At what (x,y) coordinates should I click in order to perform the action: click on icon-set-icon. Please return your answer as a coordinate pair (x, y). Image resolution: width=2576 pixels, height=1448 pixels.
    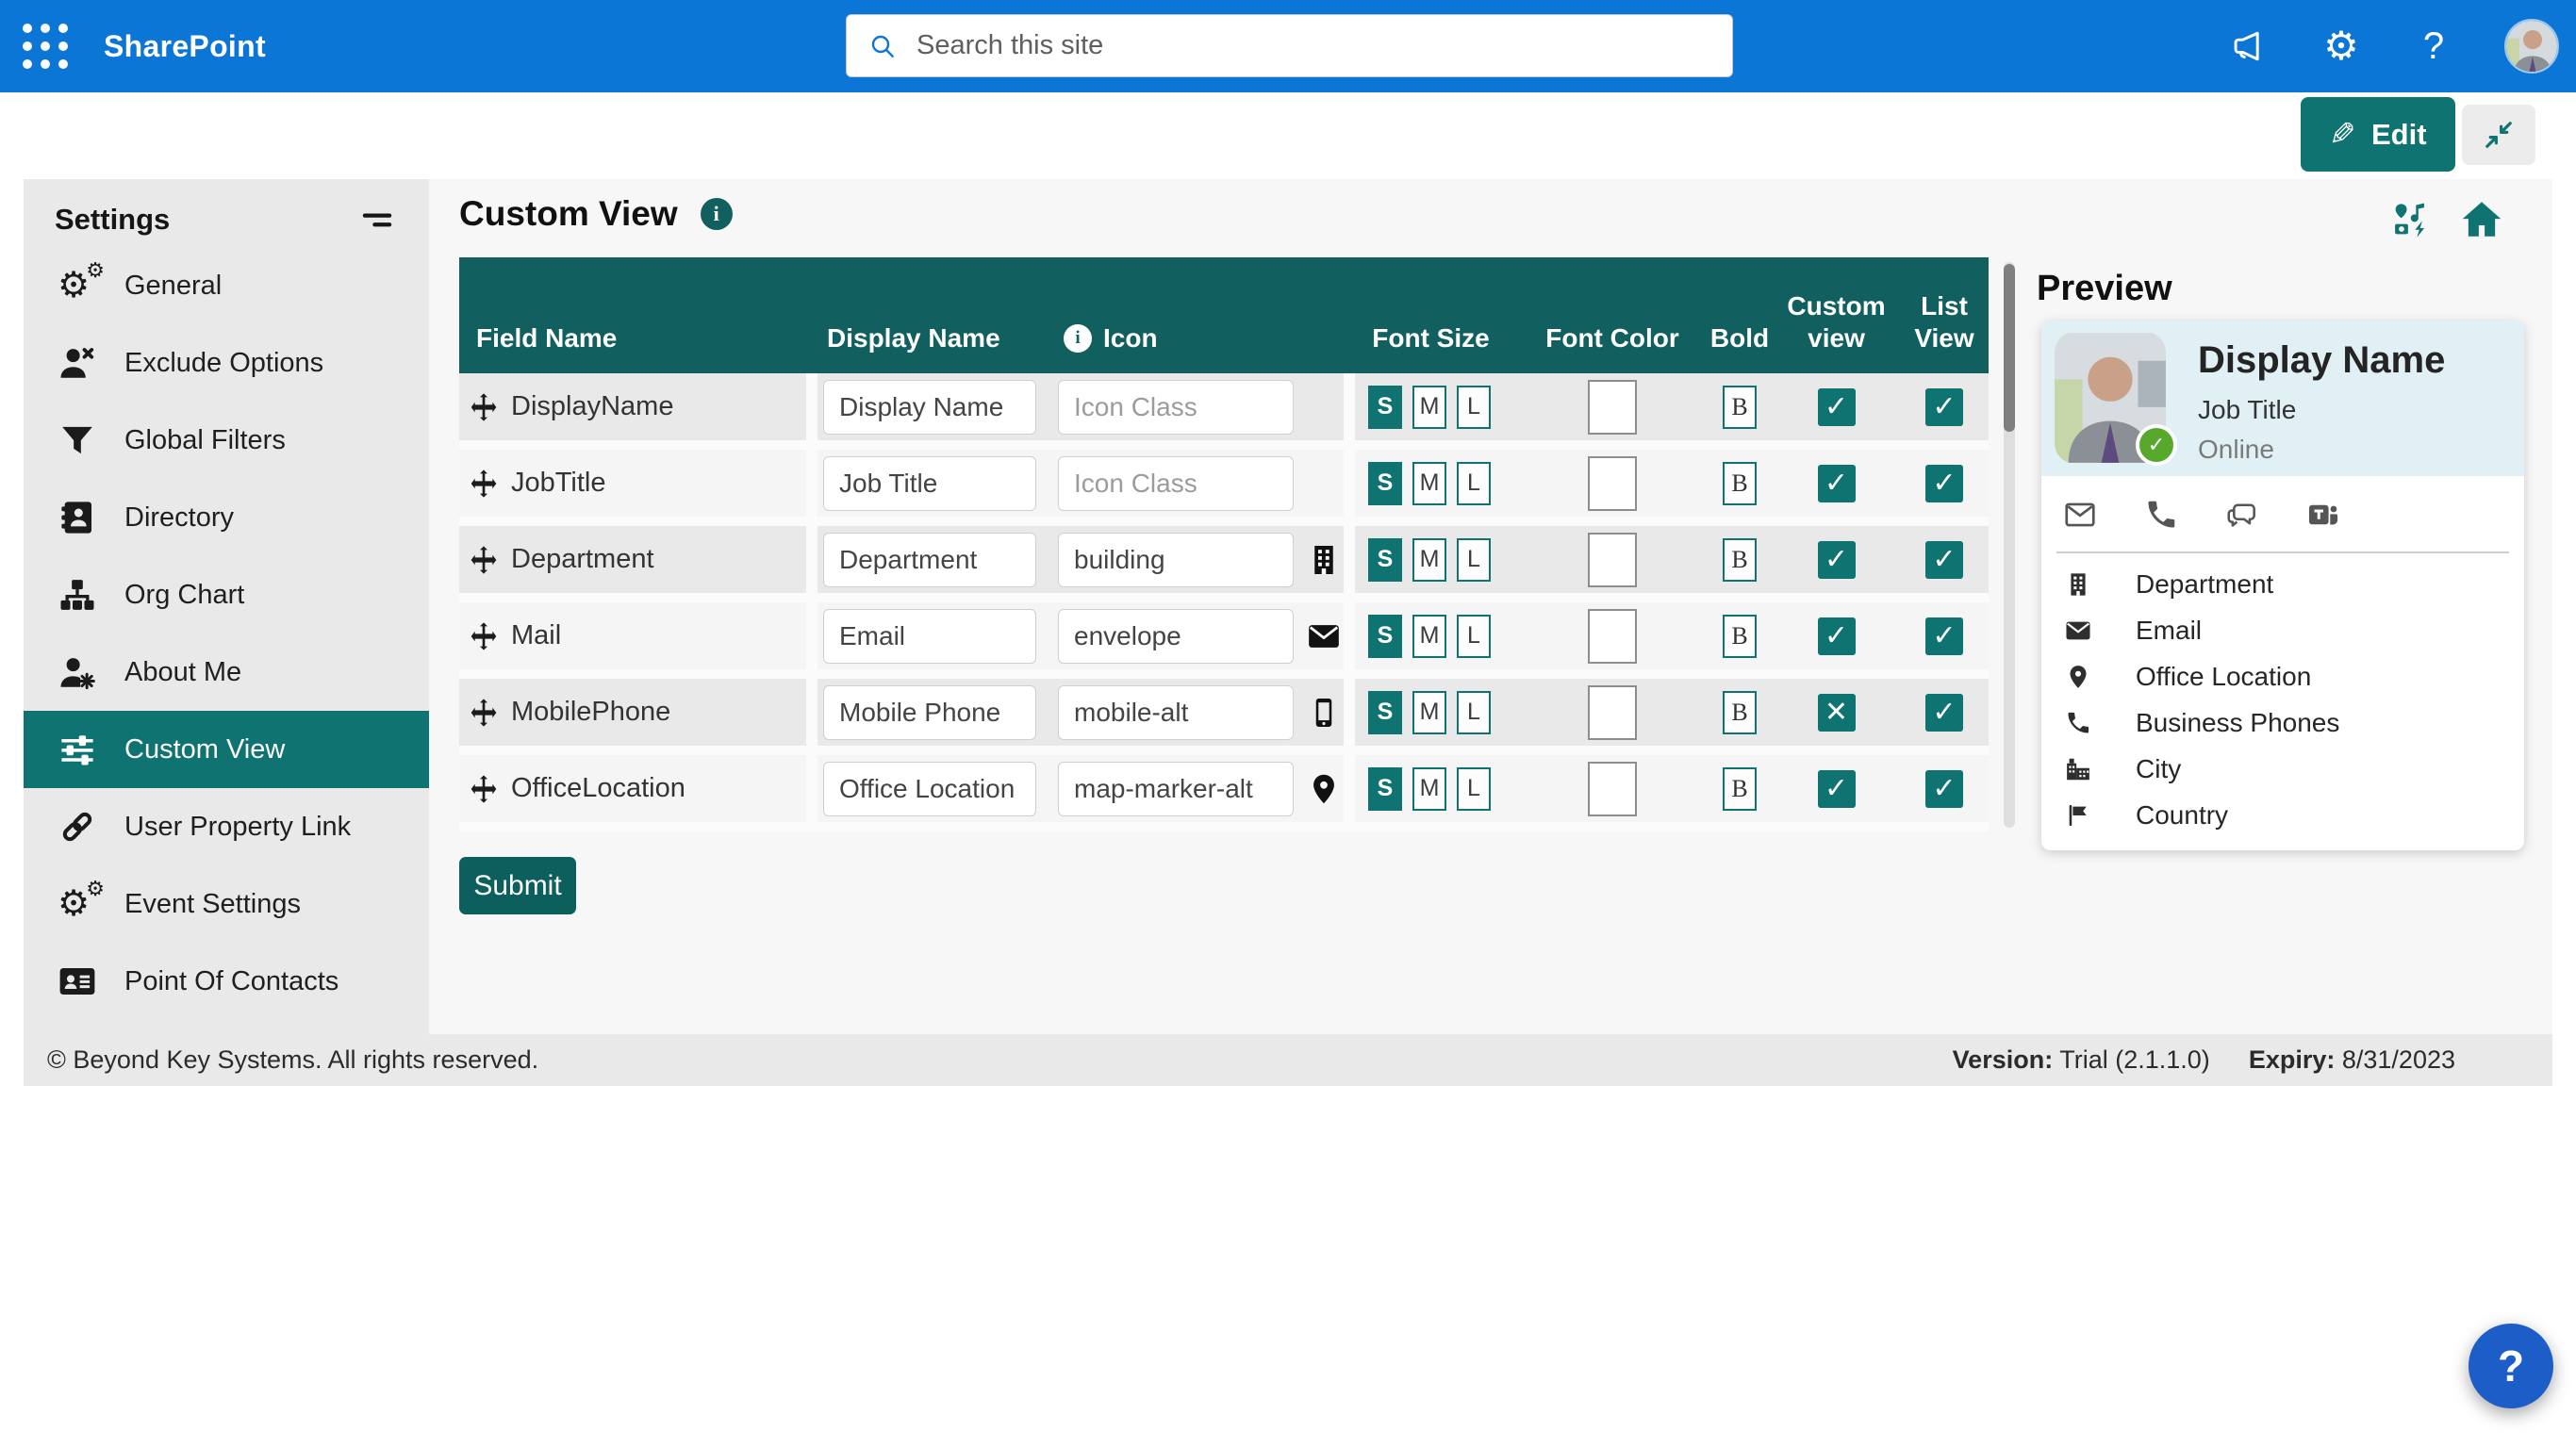
    Looking at the image, I should click on (2410, 219).